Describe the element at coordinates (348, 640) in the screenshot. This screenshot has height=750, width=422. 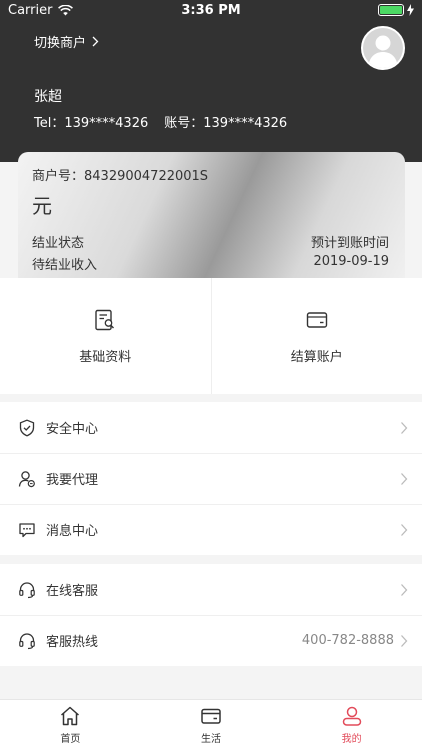
I see `hotline-number: 400-782-8888` at that location.